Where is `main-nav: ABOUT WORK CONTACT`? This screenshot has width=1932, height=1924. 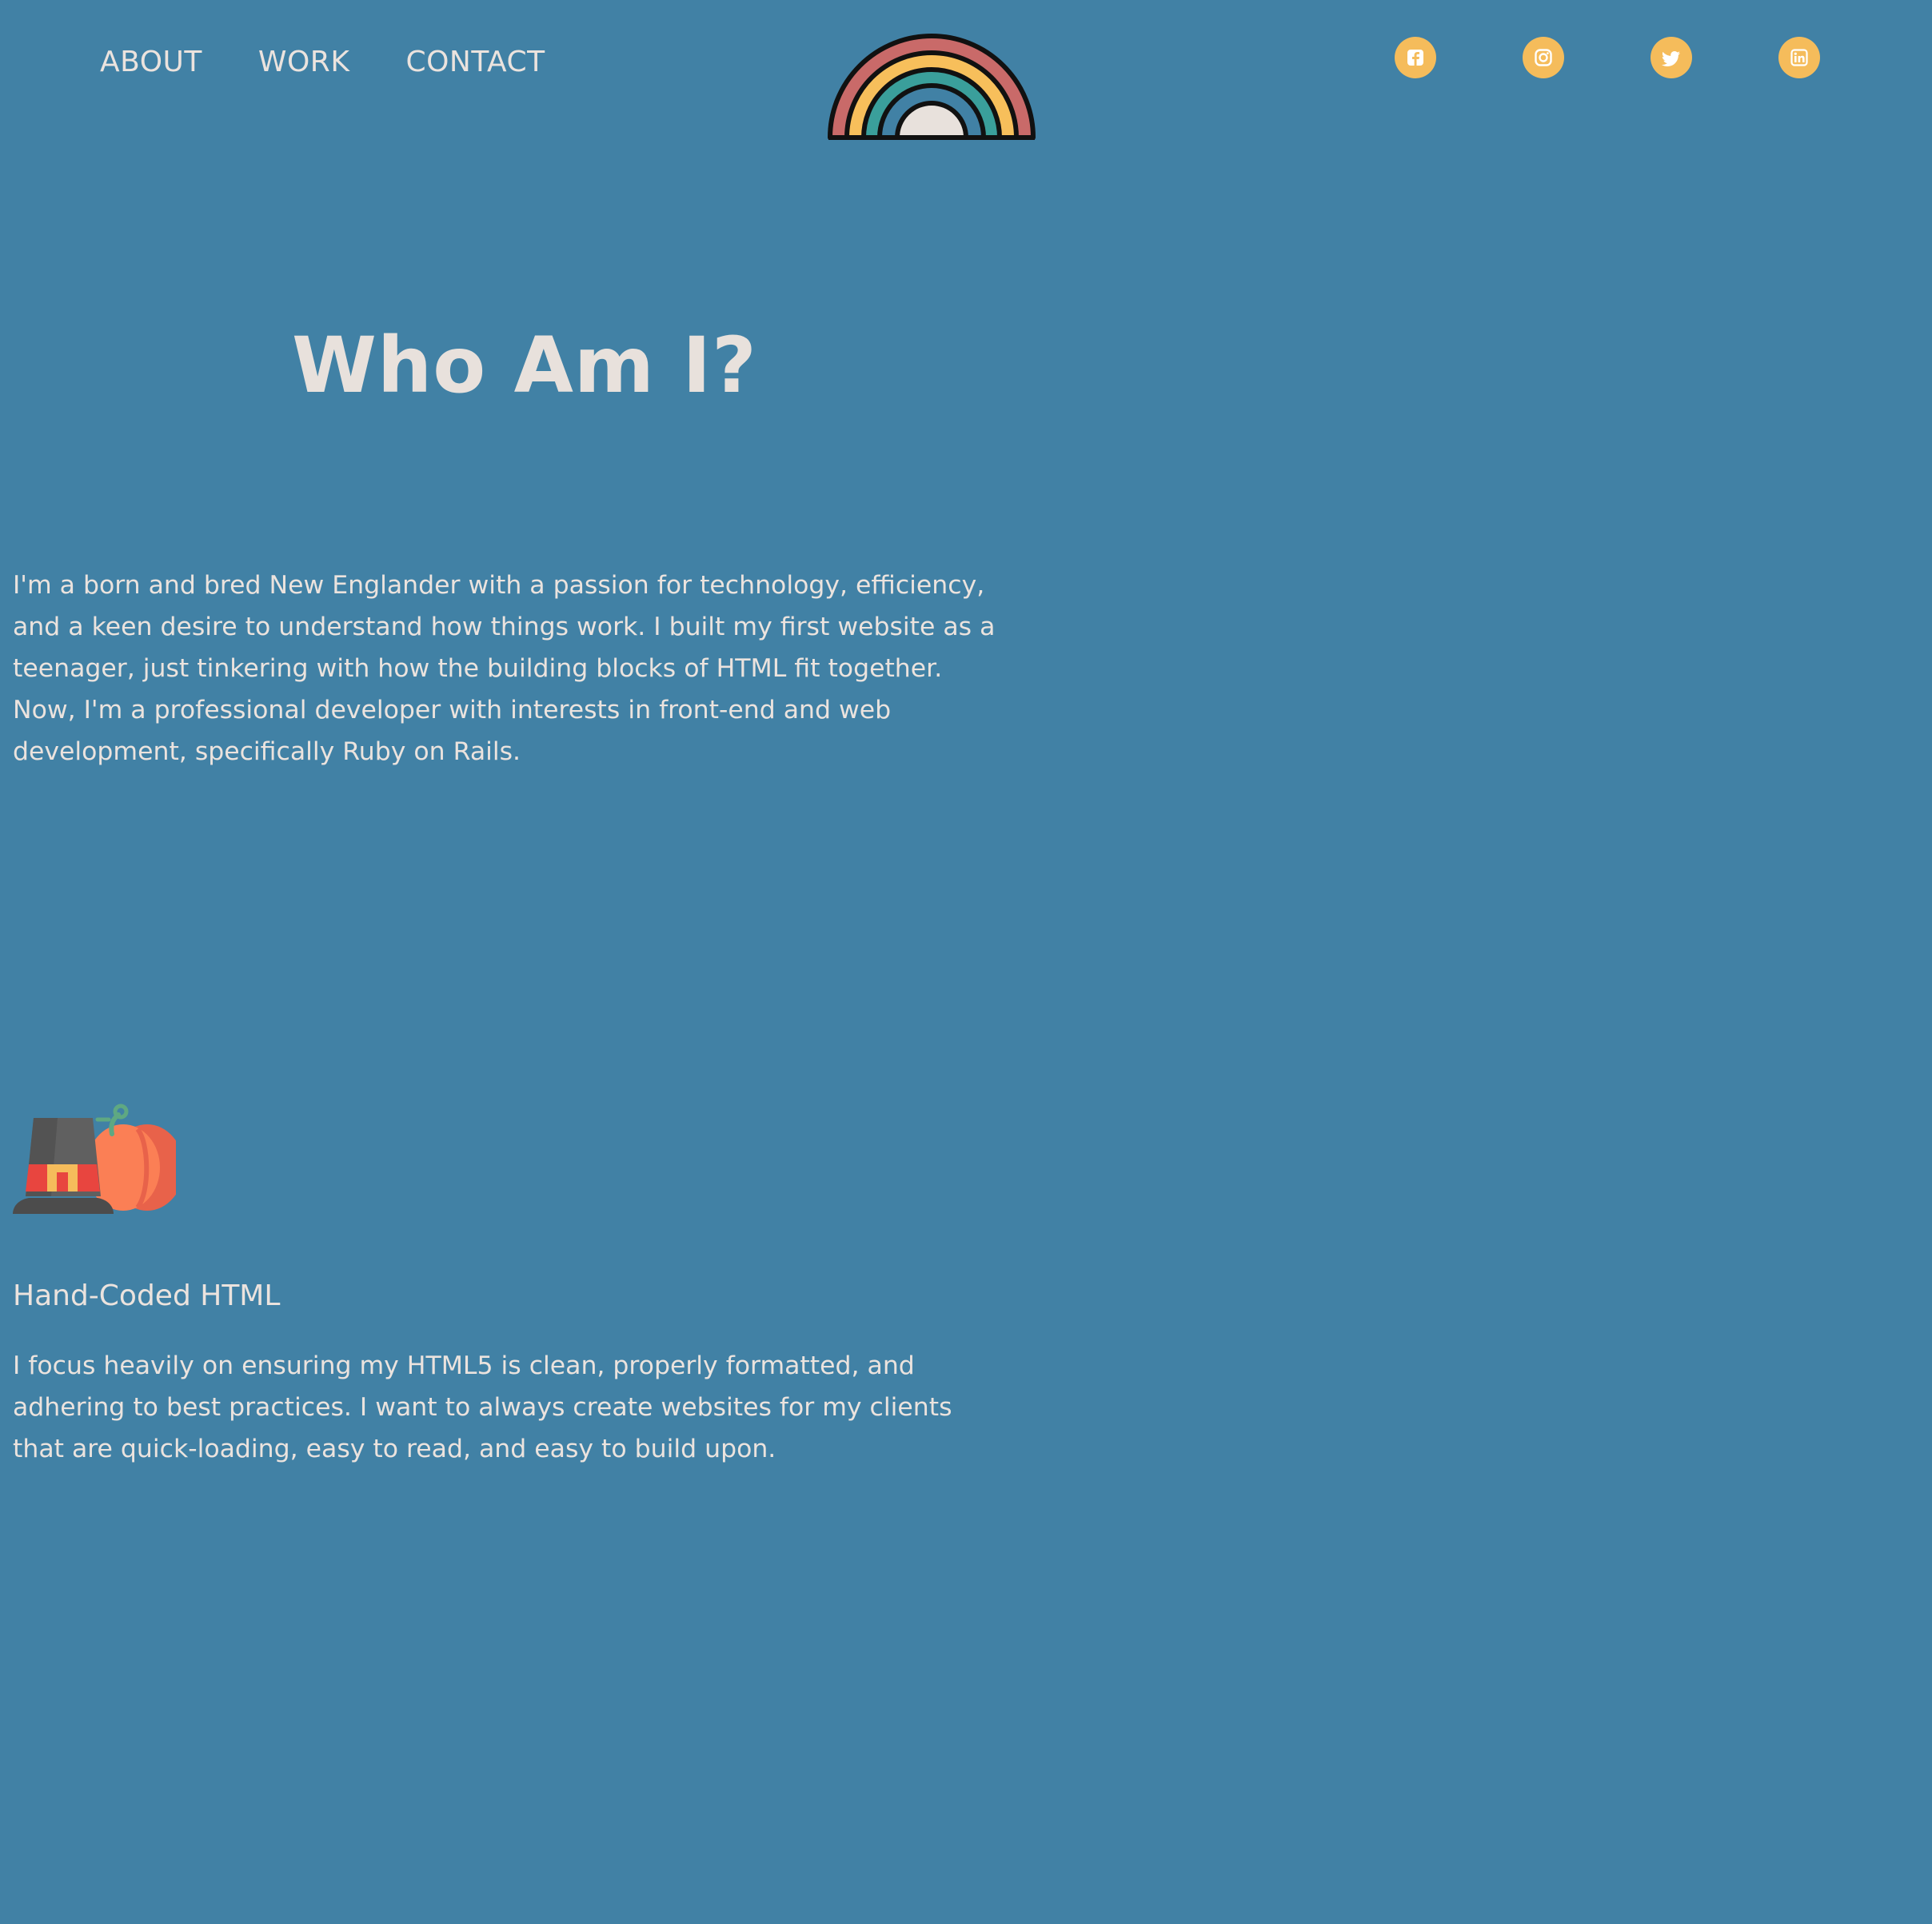
main-nav: ABOUT WORK CONTACT is located at coordinates (322, 62).